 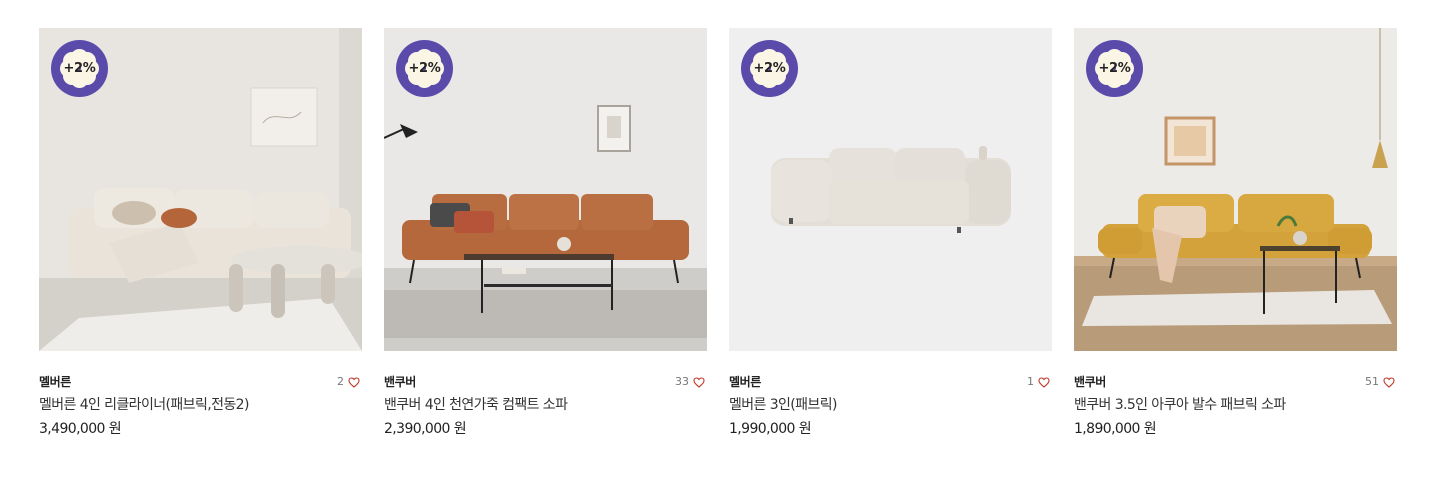 I want to click on product-price: 2,390,000 원, so click(x=425, y=429).